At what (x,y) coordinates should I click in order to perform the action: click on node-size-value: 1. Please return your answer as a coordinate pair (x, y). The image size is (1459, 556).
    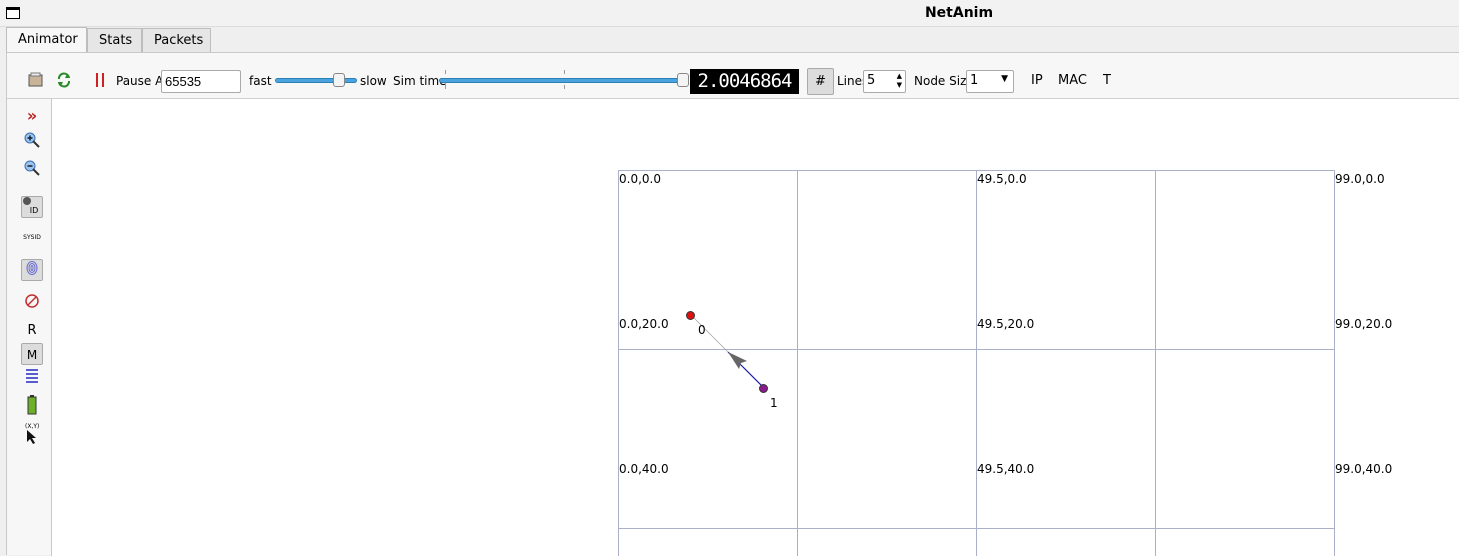
    Looking at the image, I should click on (974, 80).